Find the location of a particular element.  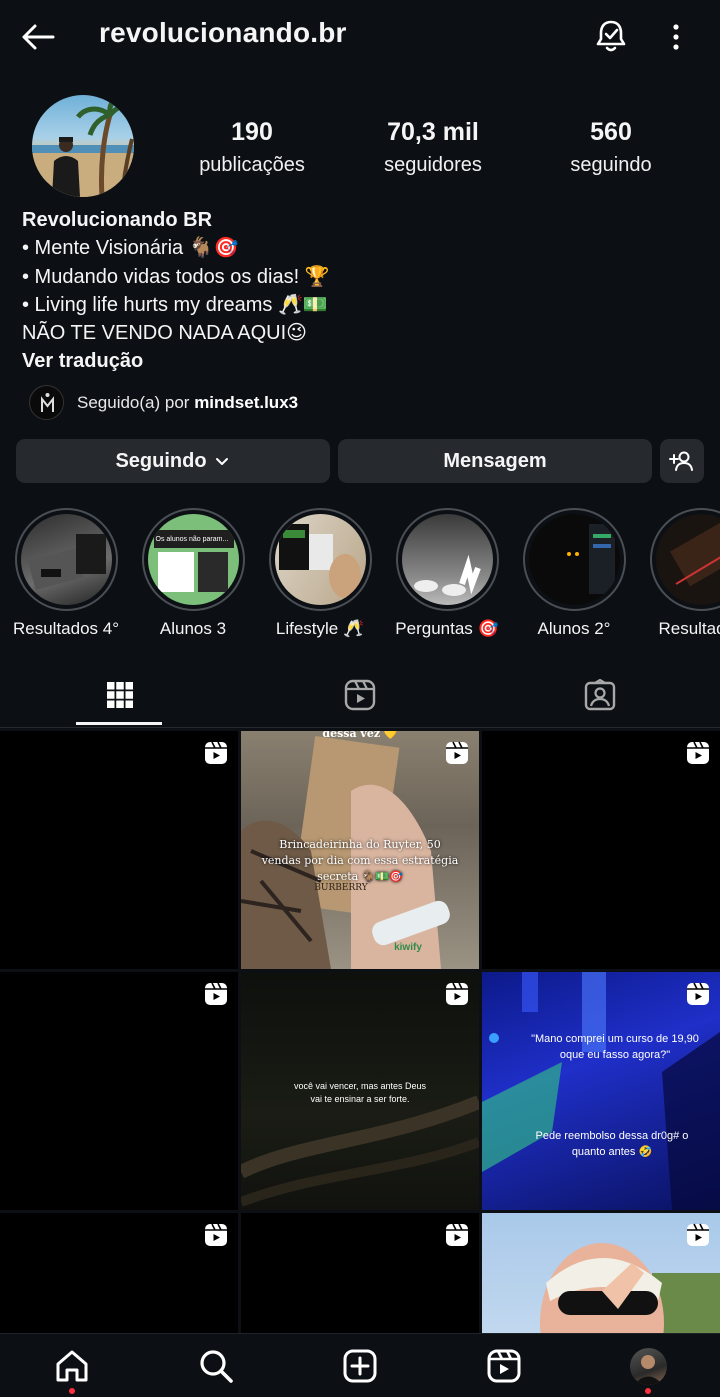

tab-tagged is located at coordinates (600, 695).